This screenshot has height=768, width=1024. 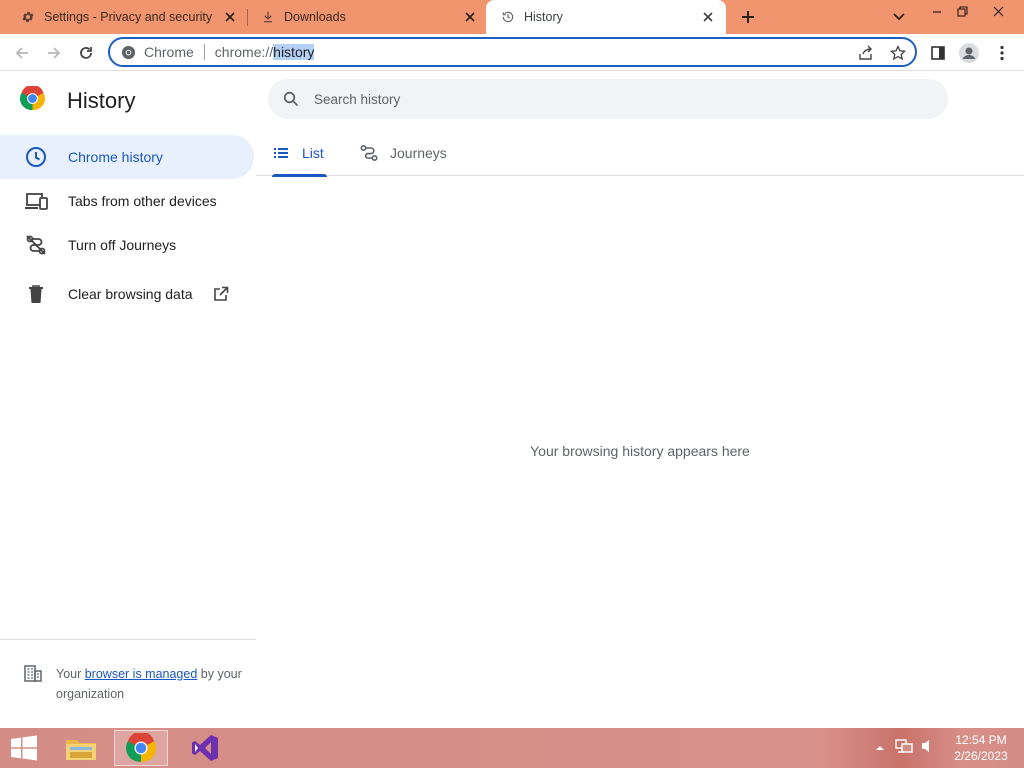 I want to click on history-tabs: List Journeys, so click(x=640, y=153).